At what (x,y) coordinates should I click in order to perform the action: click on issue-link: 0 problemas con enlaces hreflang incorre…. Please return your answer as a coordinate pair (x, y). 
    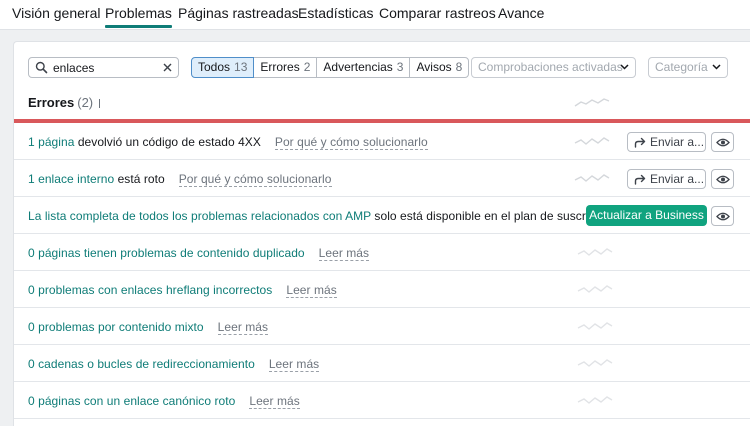
    Looking at the image, I should click on (150, 290).